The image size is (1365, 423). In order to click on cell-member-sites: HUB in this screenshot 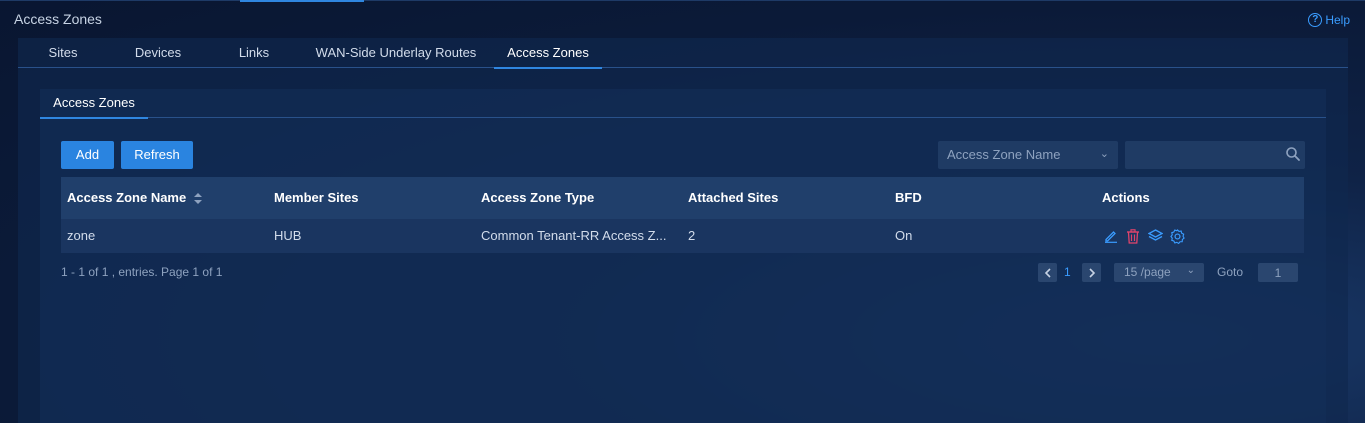, I will do `click(288, 235)`.